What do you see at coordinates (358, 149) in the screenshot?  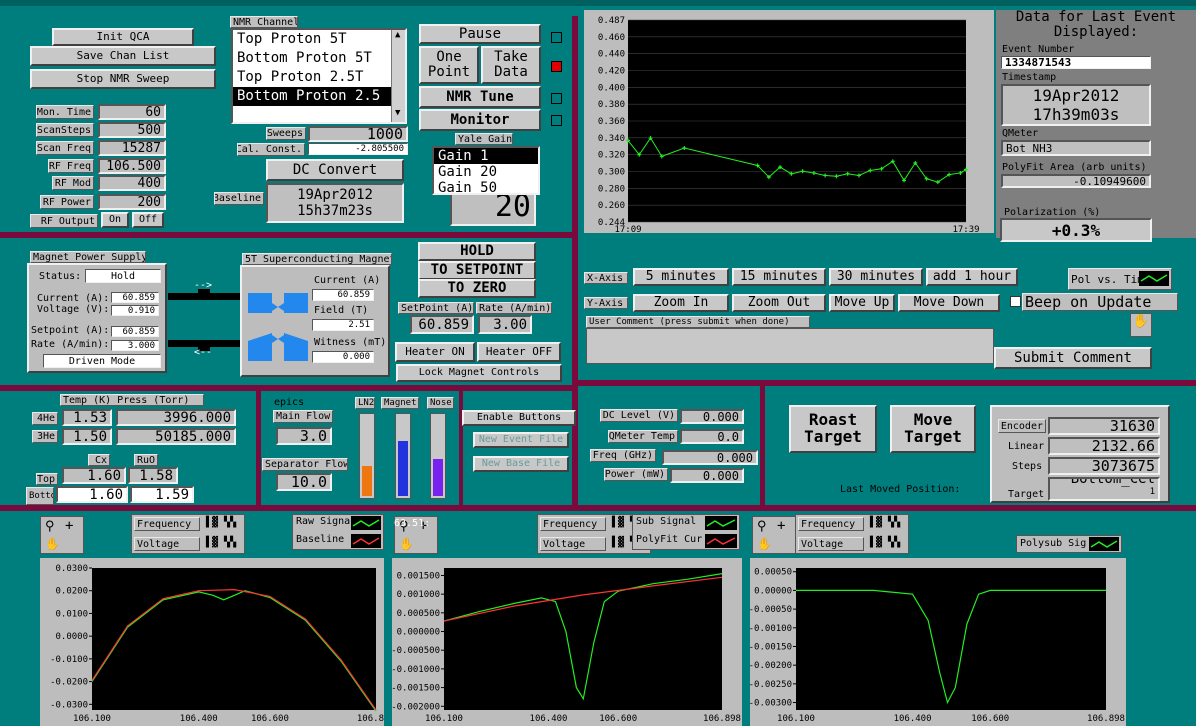 I see `cal-const-field: -2.805500` at bounding box center [358, 149].